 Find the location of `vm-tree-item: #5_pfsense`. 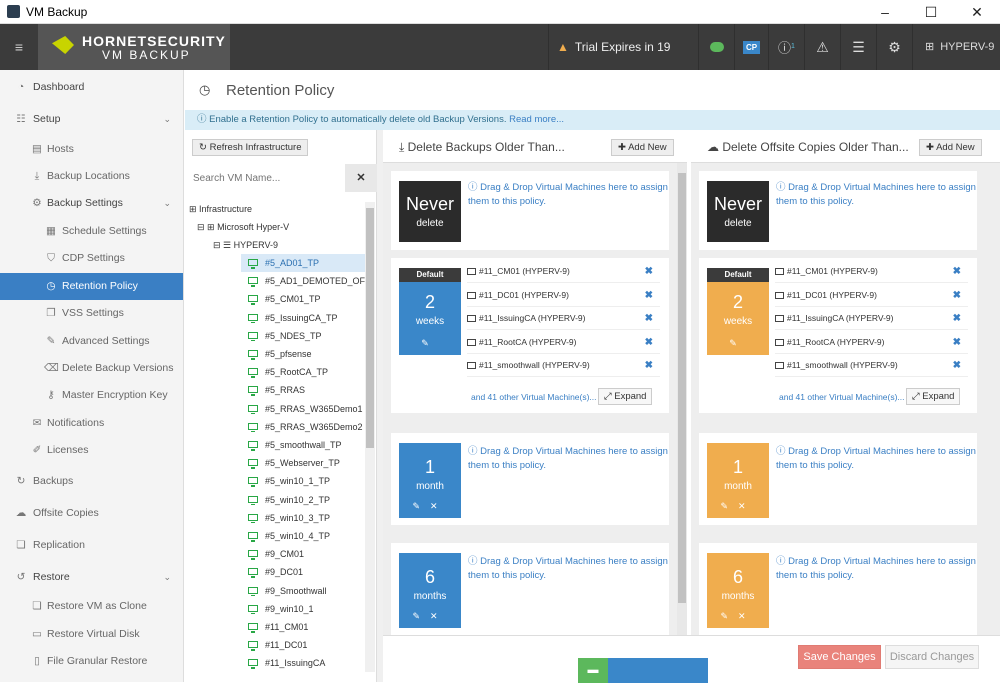

vm-tree-item: #5_pfsense is located at coordinates (303, 354).